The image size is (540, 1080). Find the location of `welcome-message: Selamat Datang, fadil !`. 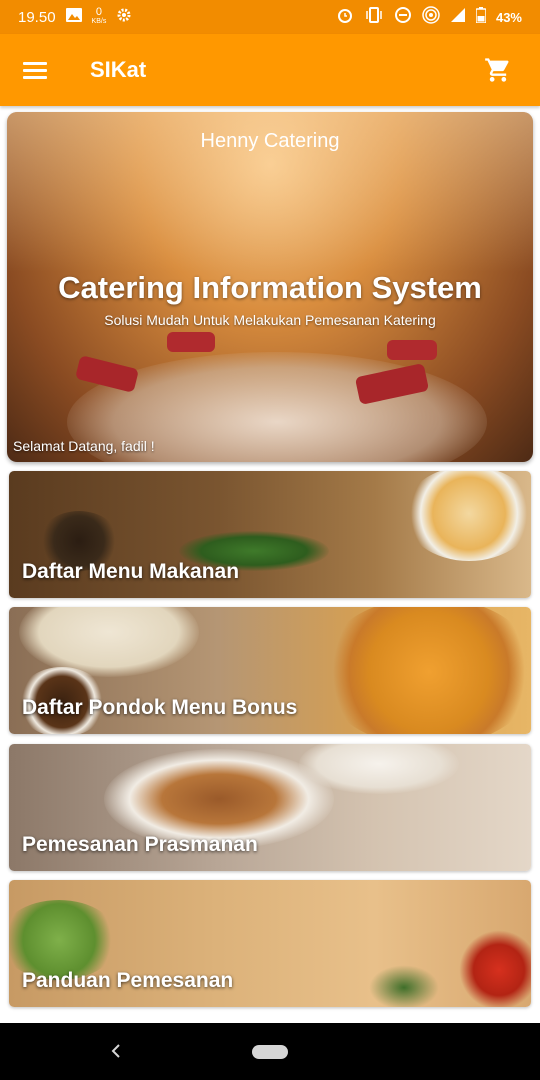

welcome-message: Selamat Datang, fadil ! is located at coordinates (84, 446).